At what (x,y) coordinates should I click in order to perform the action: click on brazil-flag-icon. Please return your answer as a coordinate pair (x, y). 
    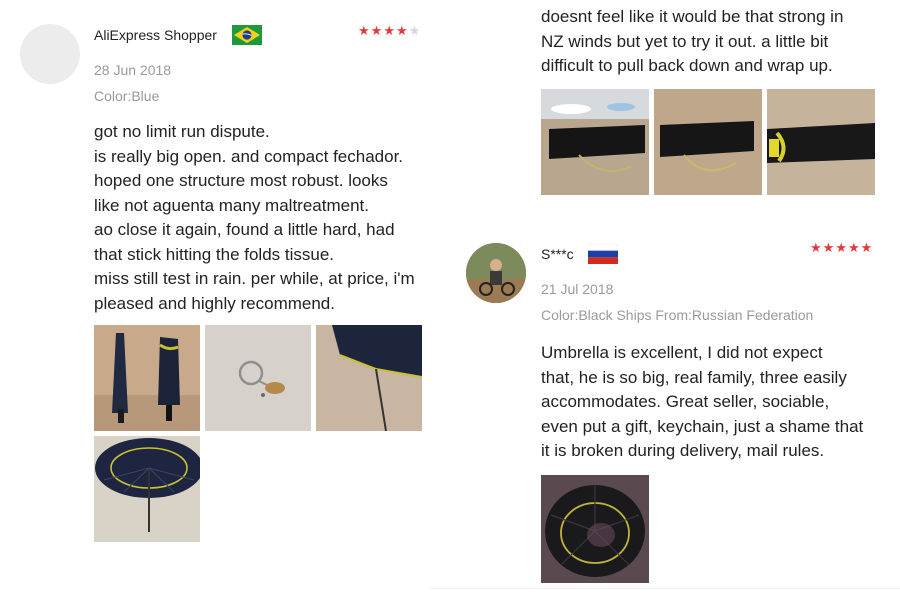
    Looking at the image, I should click on (247, 37).